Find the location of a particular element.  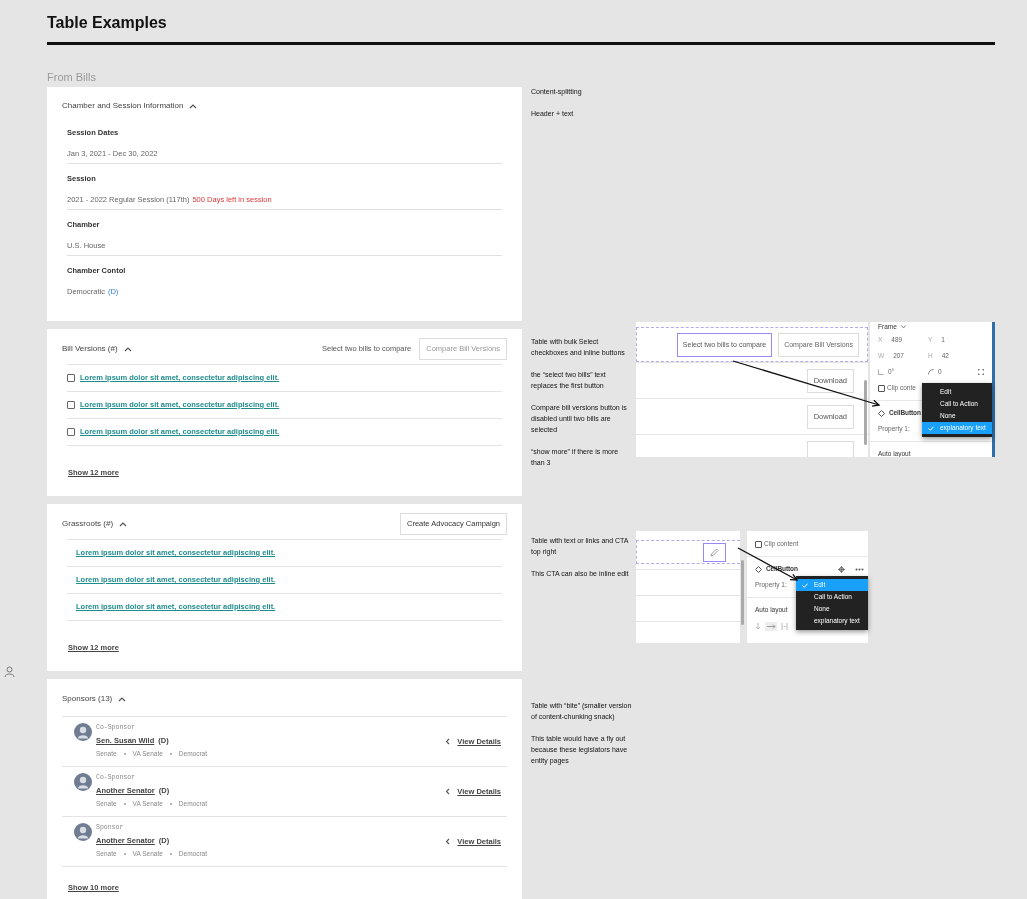

section-title: Grassroots (#) is located at coordinates (88, 524).